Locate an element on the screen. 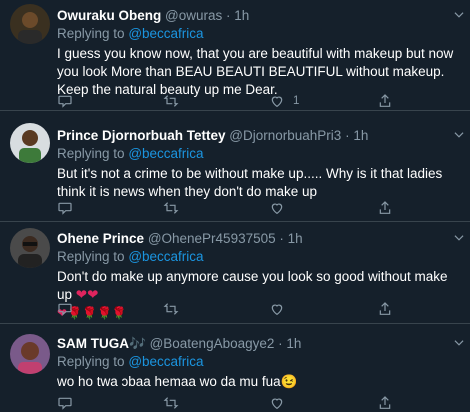 The image size is (470, 412). display-name: Ohene Prince is located at coordinates (100, 238).